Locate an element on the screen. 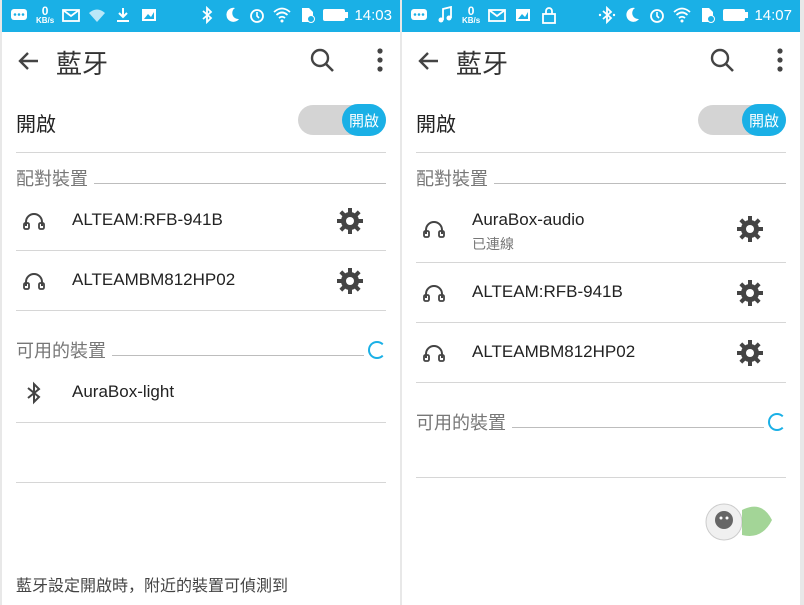 This screenshot has height=605, width=804. music-note-icon is located at coordinates (445, 15).